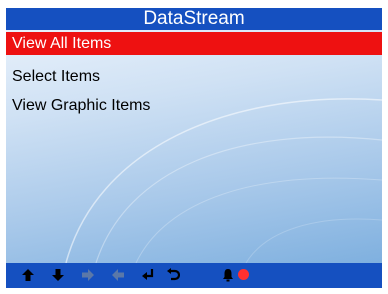  What do you see at coordinates (194, 76) in the screenshot?
I see `menu-item-select-items: Select Items` at bounding box center [194, 76].